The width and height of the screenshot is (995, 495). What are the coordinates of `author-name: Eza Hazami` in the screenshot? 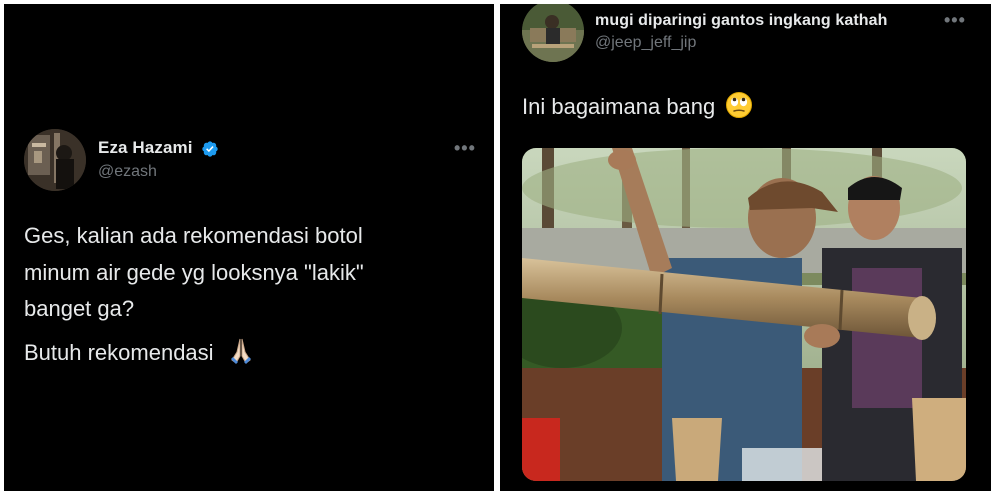 It's located at (145, 148).